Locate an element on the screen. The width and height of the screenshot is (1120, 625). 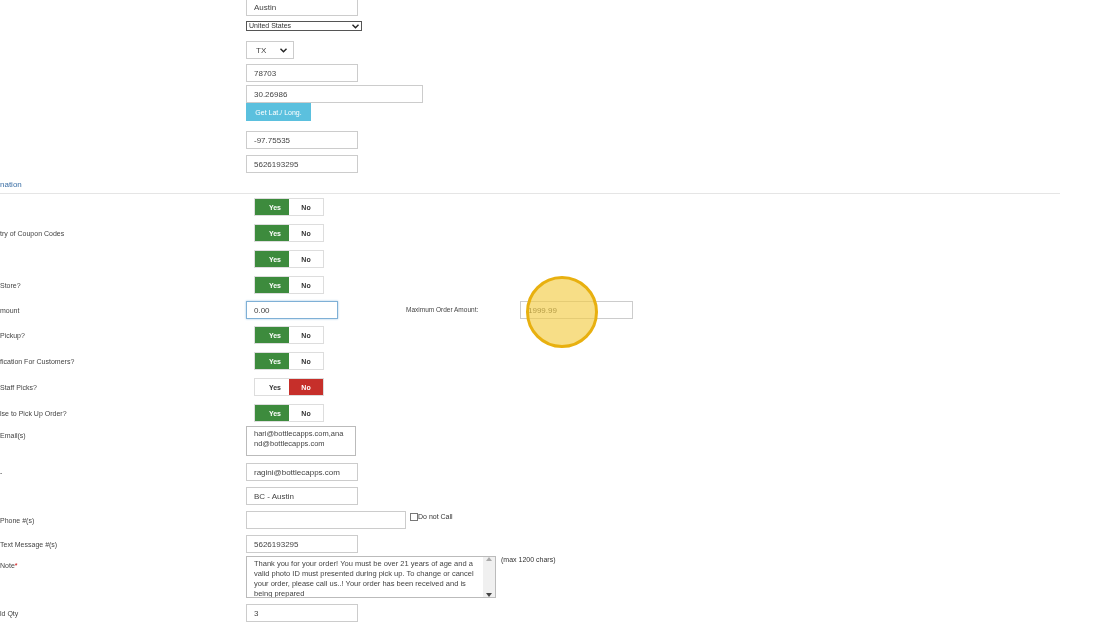
text-field: 78703 is located at coordinates (302, 73).